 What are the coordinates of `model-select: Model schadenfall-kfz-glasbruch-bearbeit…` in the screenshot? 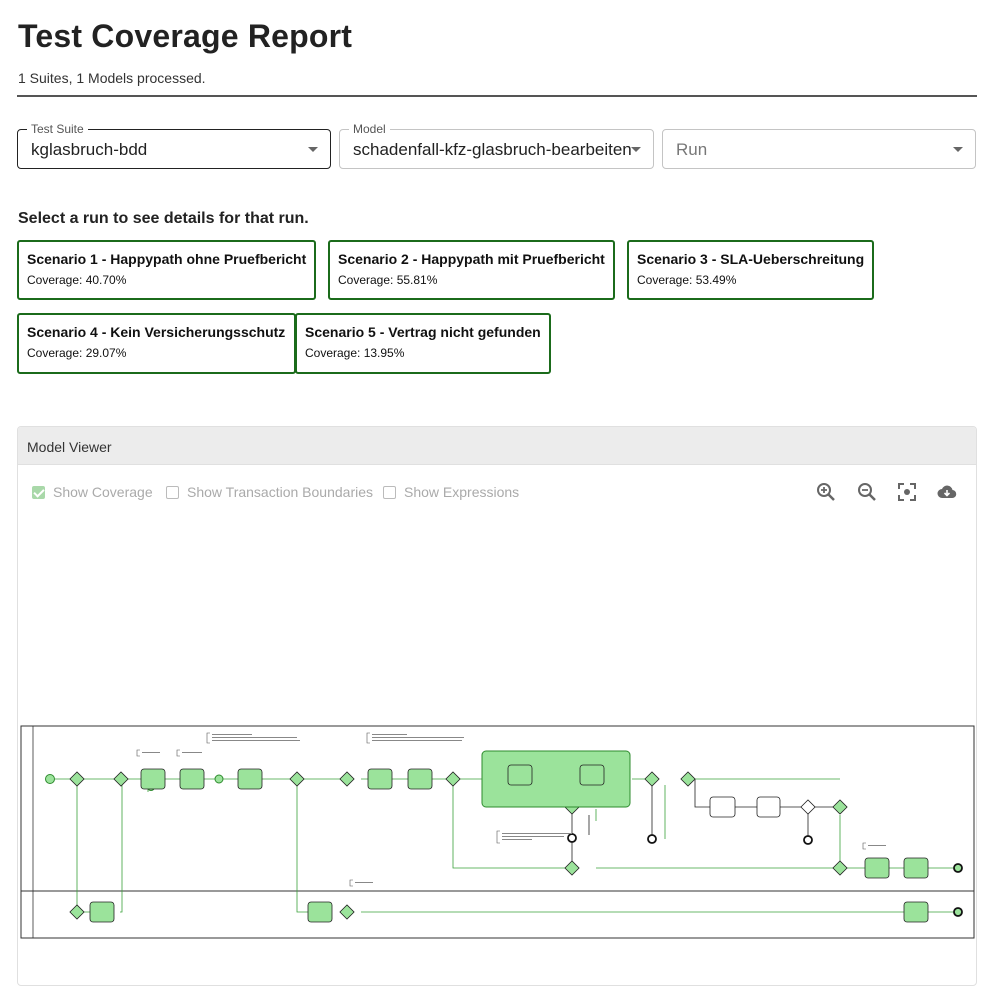 It's located at (496, 145).